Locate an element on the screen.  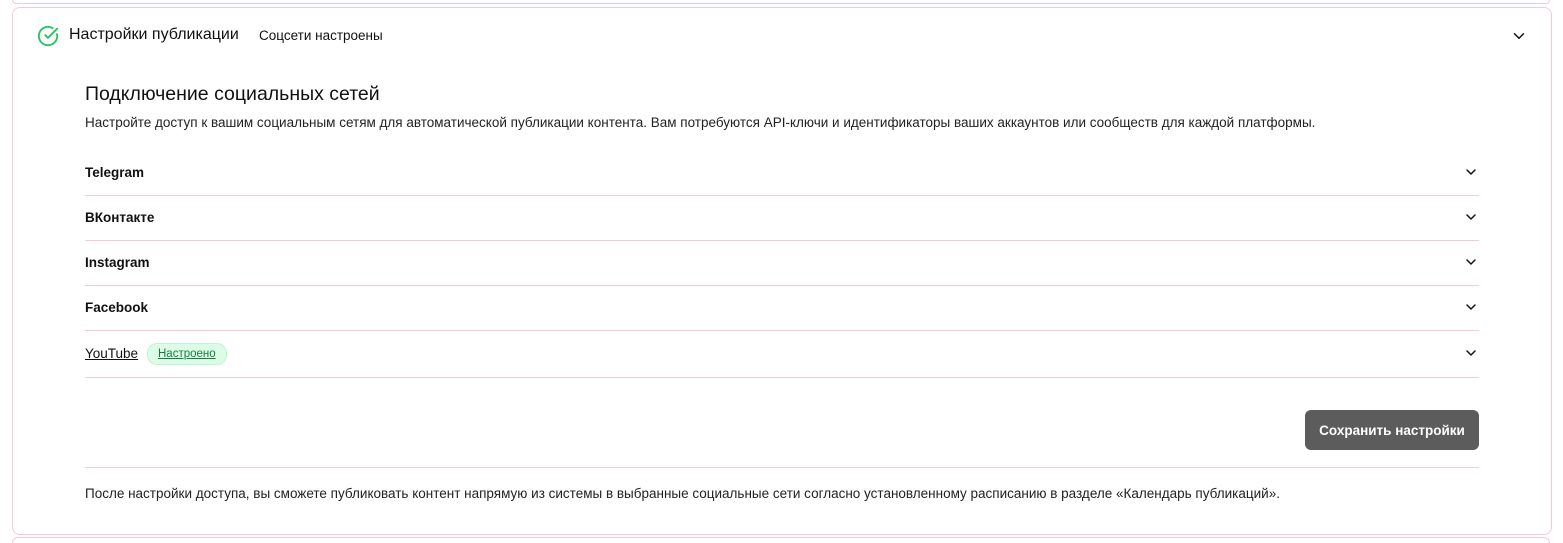
next-card-edge is located at coordinates (781, 540).